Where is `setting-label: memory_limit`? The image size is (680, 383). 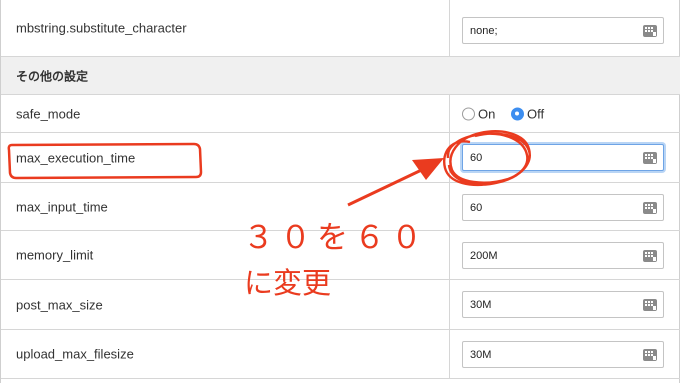 setting-label: memory_limit is located at coordinates (55, 255).